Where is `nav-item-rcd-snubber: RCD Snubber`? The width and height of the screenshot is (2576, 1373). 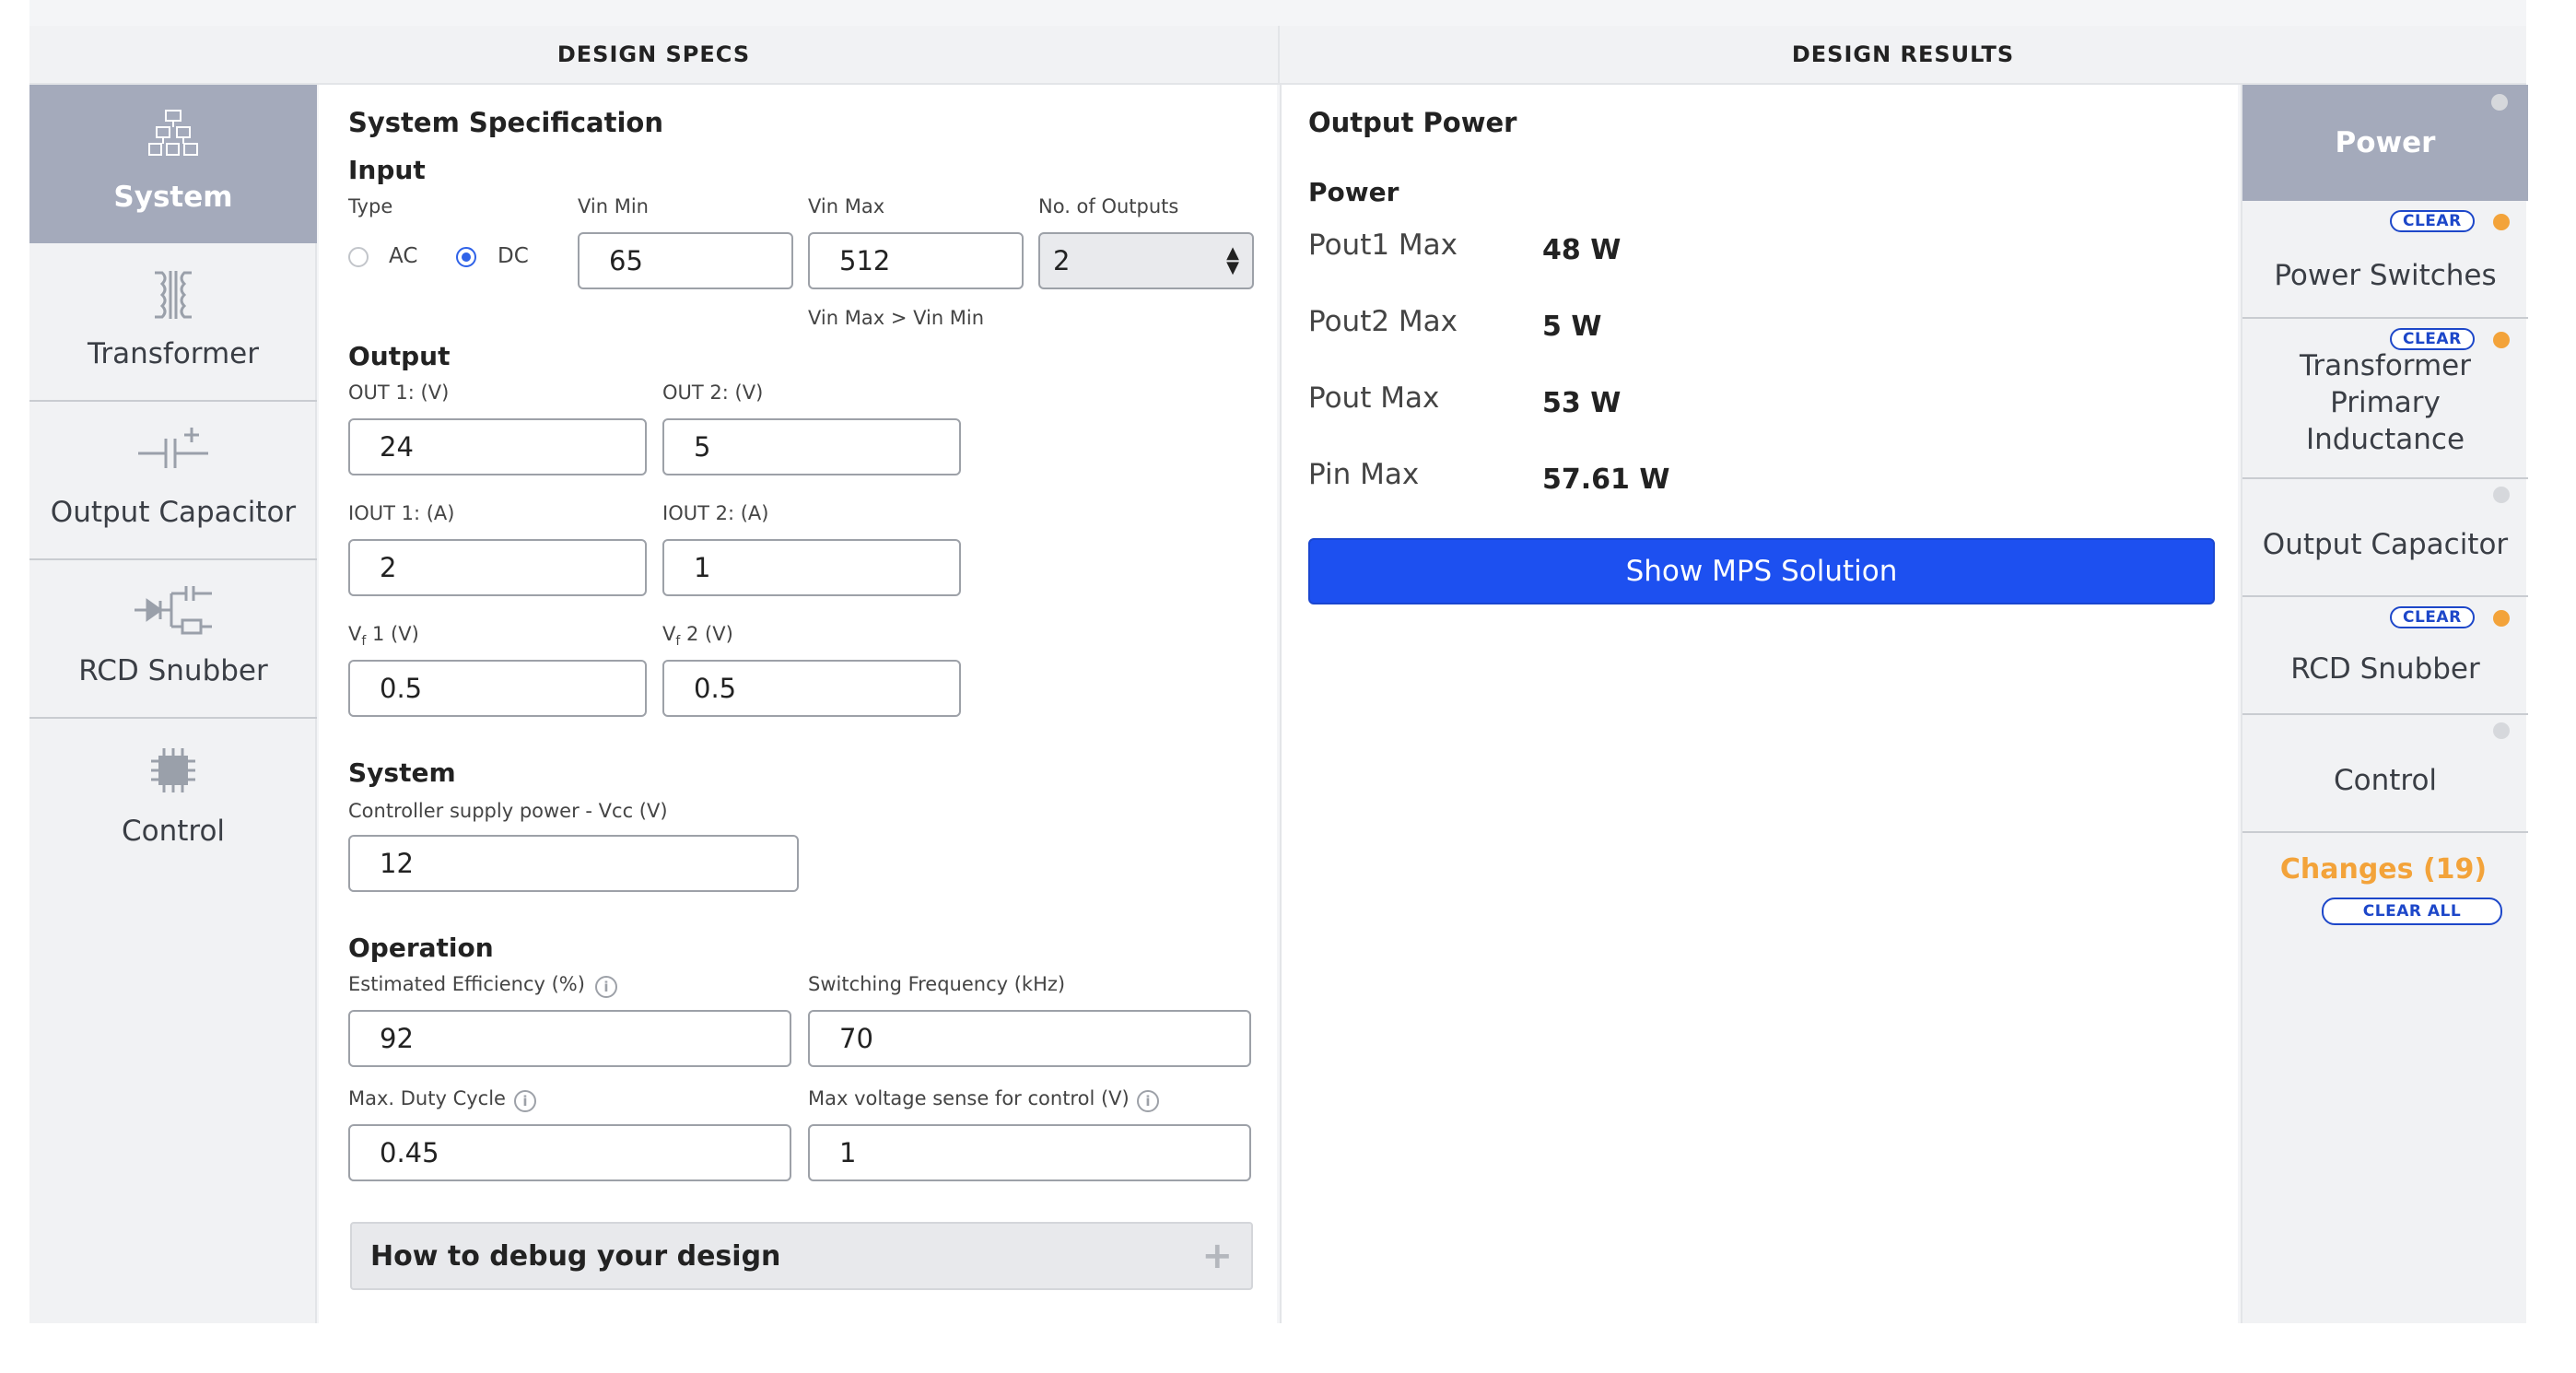 nav-item-rcd-snubber: RCD Snubber is located at coordinates (173, 639).